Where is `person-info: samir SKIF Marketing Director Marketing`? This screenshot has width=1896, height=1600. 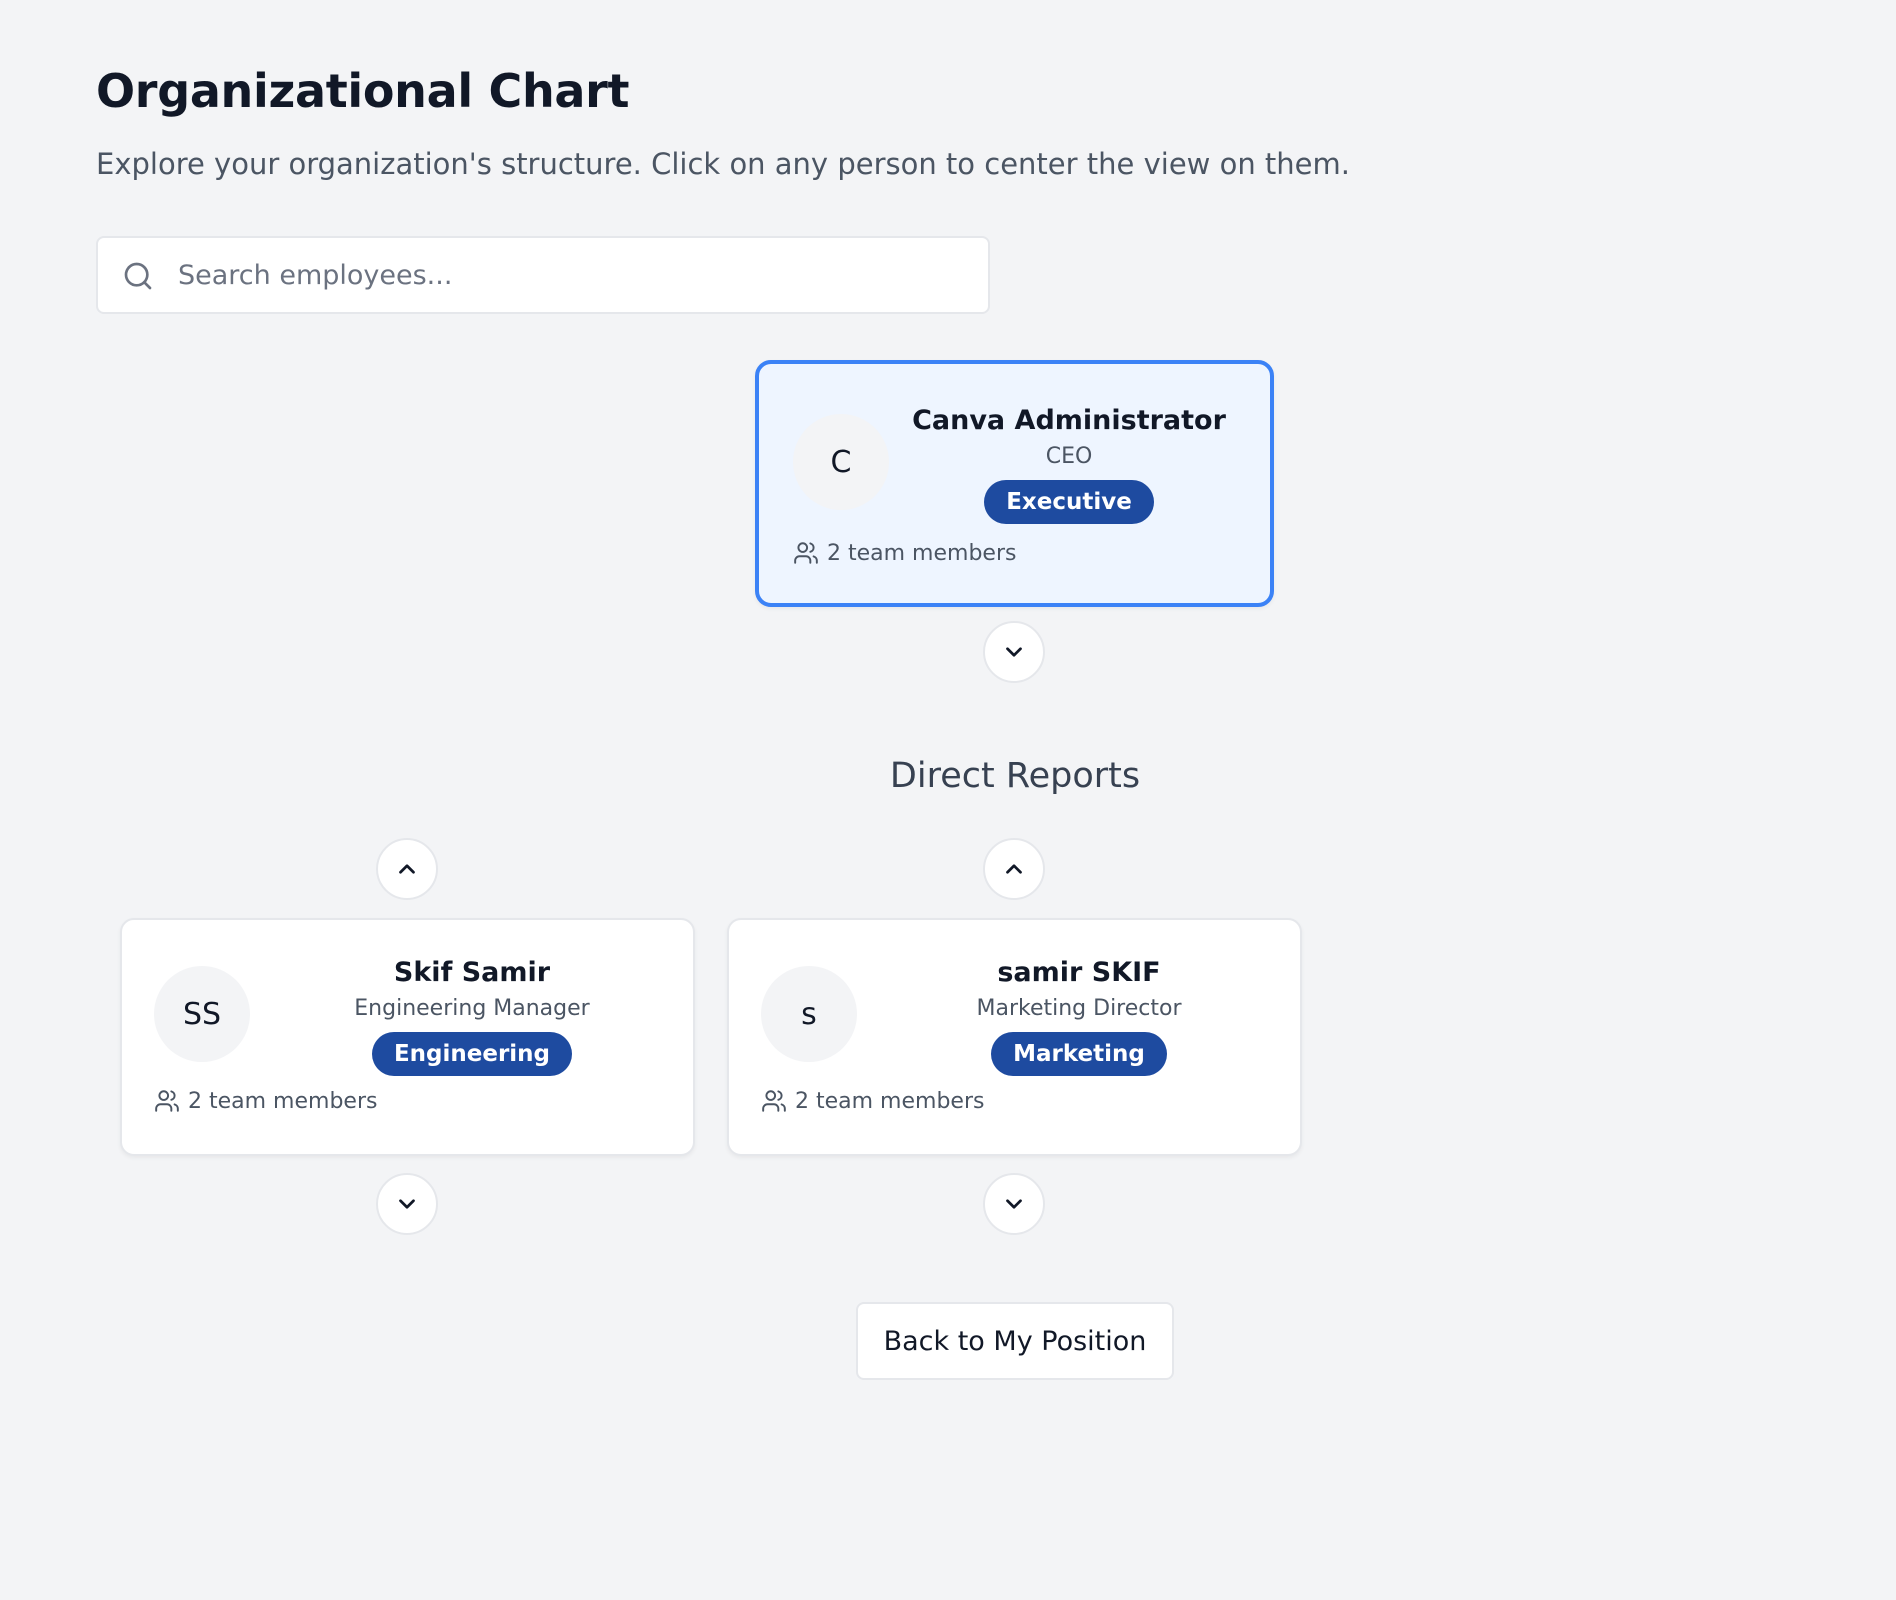 person-info: samir SKIF Marketing Director Marketing is located at coordinates (1079, 1016).